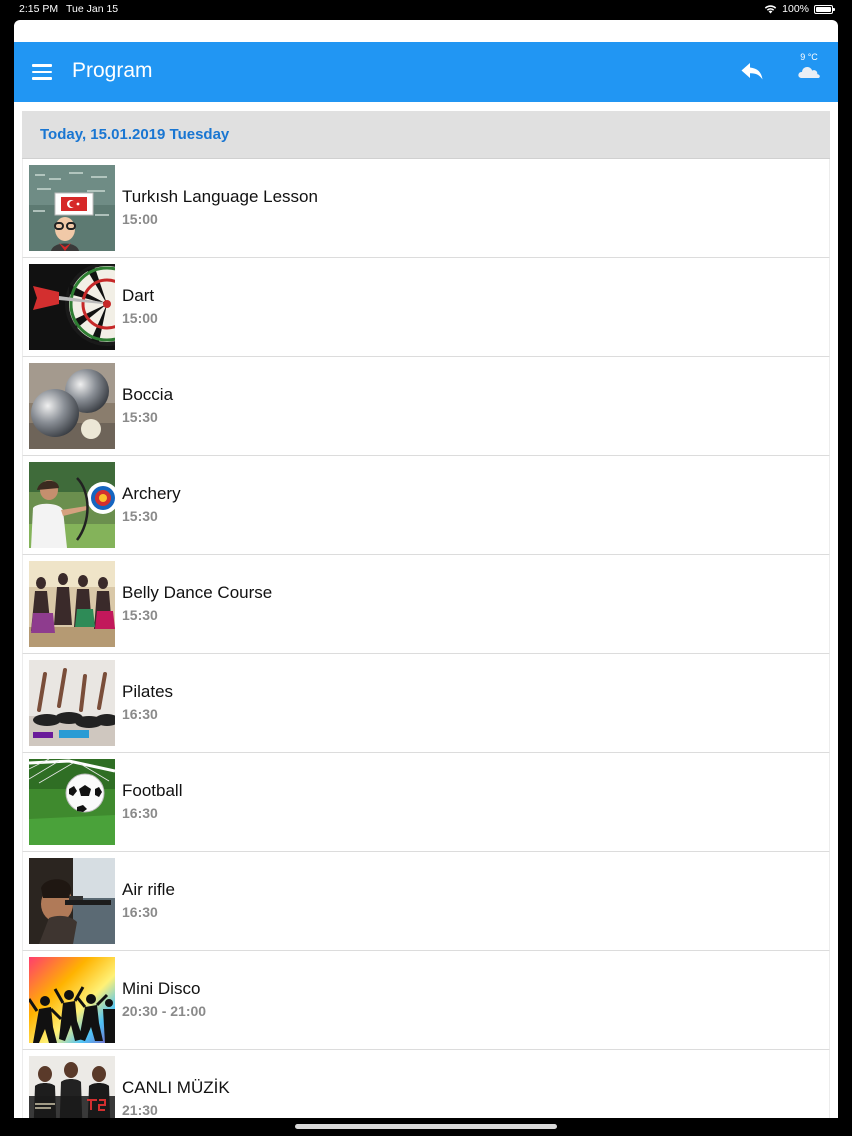  Describe the element at coordinates (72, 604) in the screenshot. I see `belly-dance-photo` at that location.